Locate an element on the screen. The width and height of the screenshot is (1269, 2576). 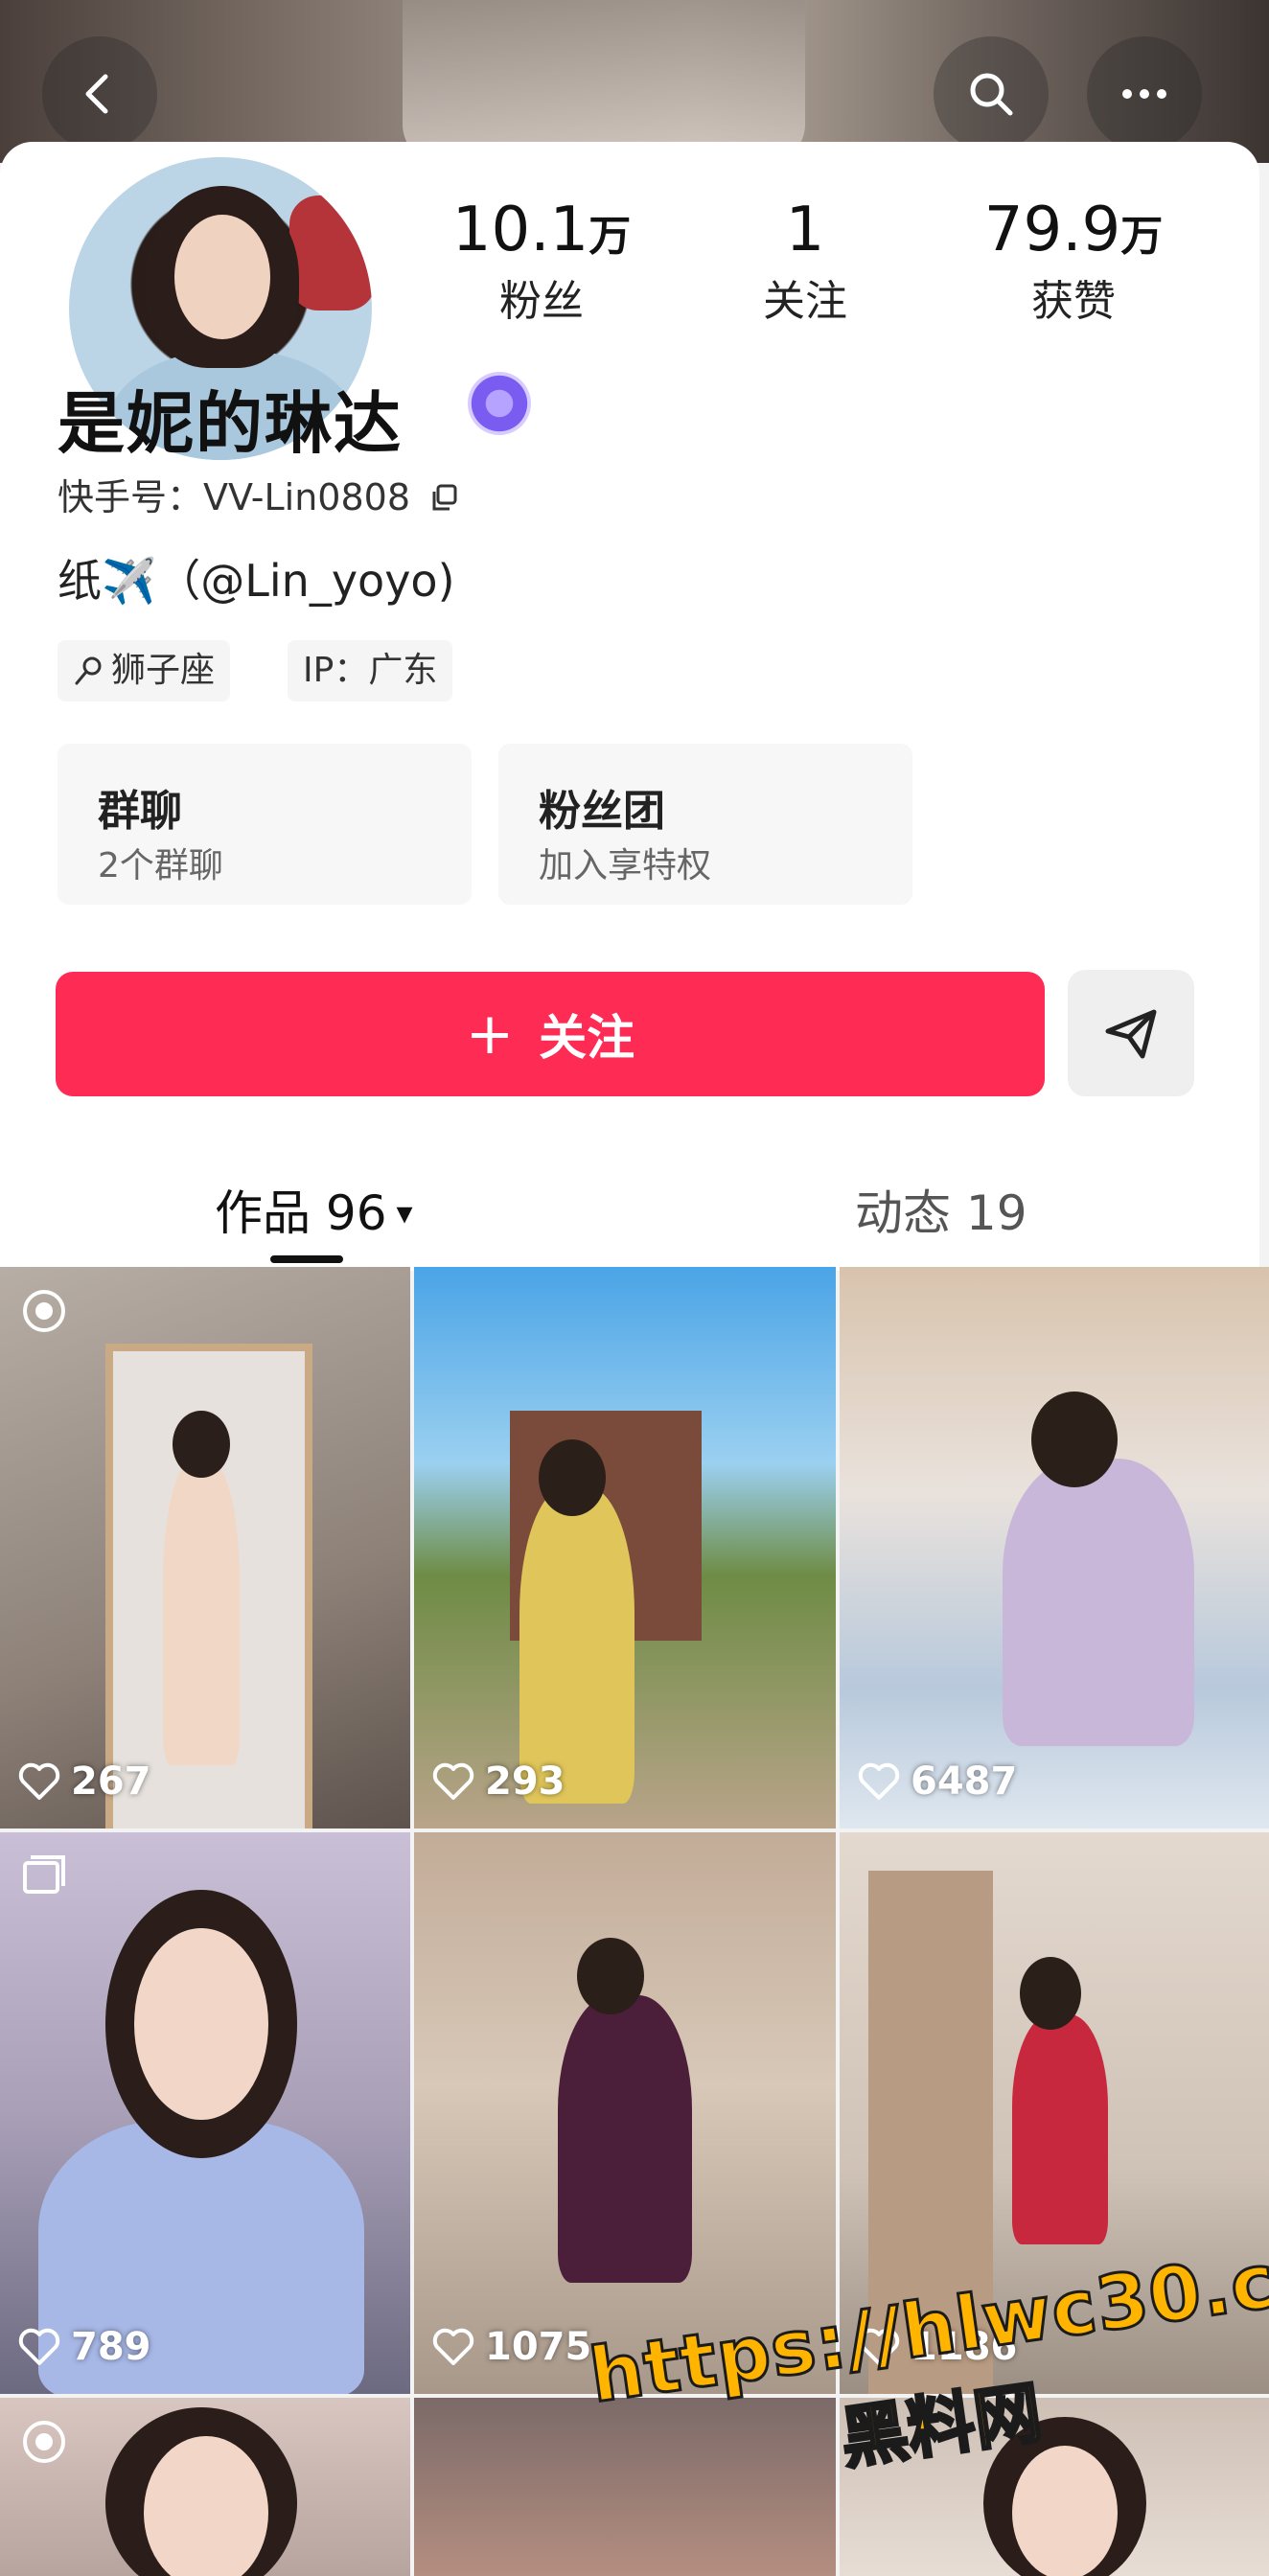
search-button is located at coordinates (991, 93).